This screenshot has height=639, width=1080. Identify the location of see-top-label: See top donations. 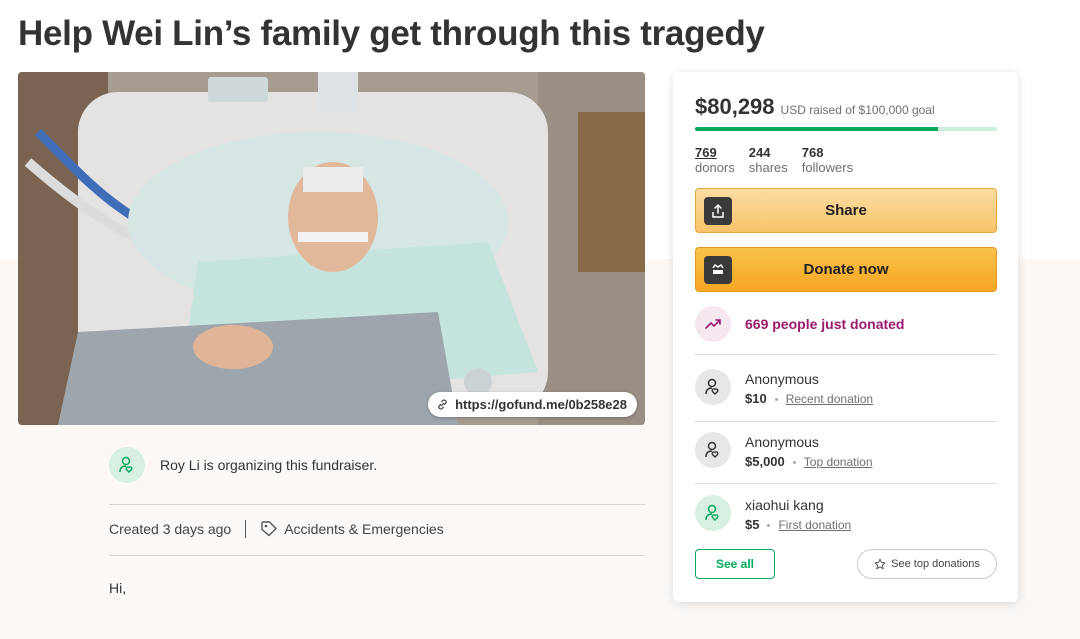
(935, 564).